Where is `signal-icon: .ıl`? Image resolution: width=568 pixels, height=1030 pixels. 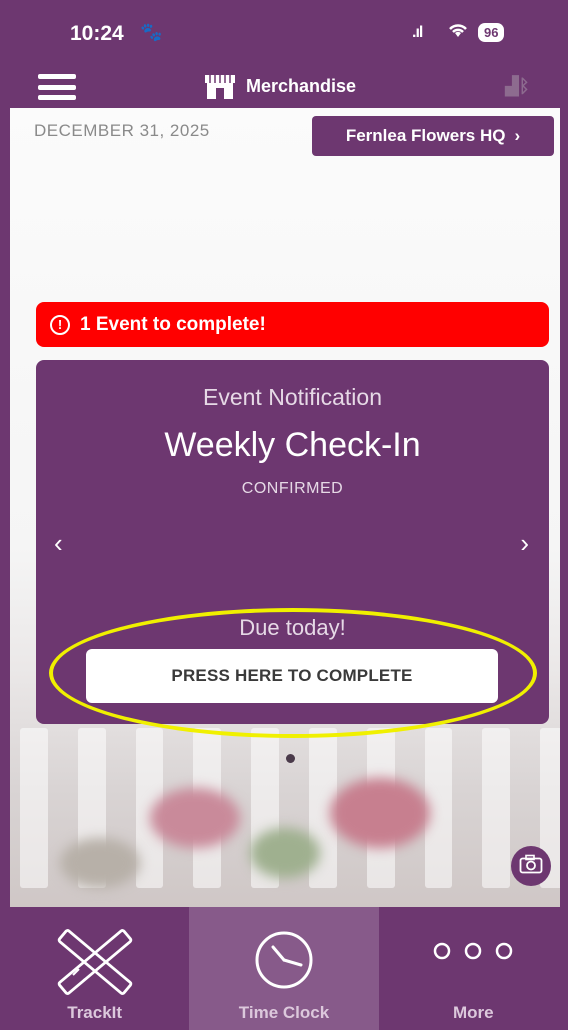
signal-icon: .ıl is located at coordinates (417, 32).